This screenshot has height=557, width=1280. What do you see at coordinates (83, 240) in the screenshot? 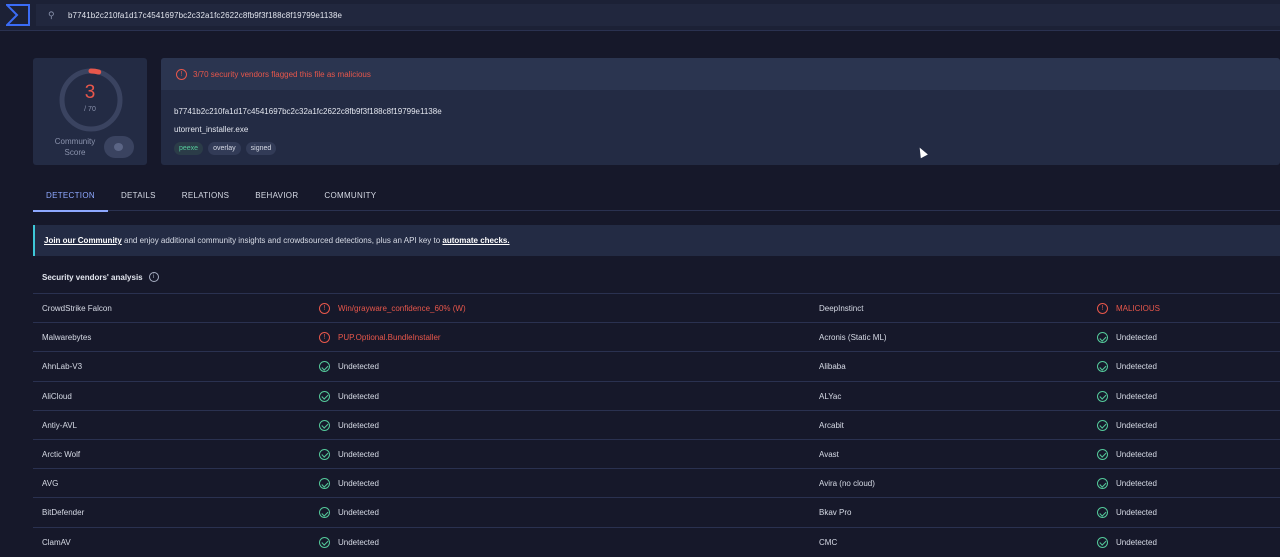
I see `join-community-link: Join our Community` at bounding box center [83, 240].